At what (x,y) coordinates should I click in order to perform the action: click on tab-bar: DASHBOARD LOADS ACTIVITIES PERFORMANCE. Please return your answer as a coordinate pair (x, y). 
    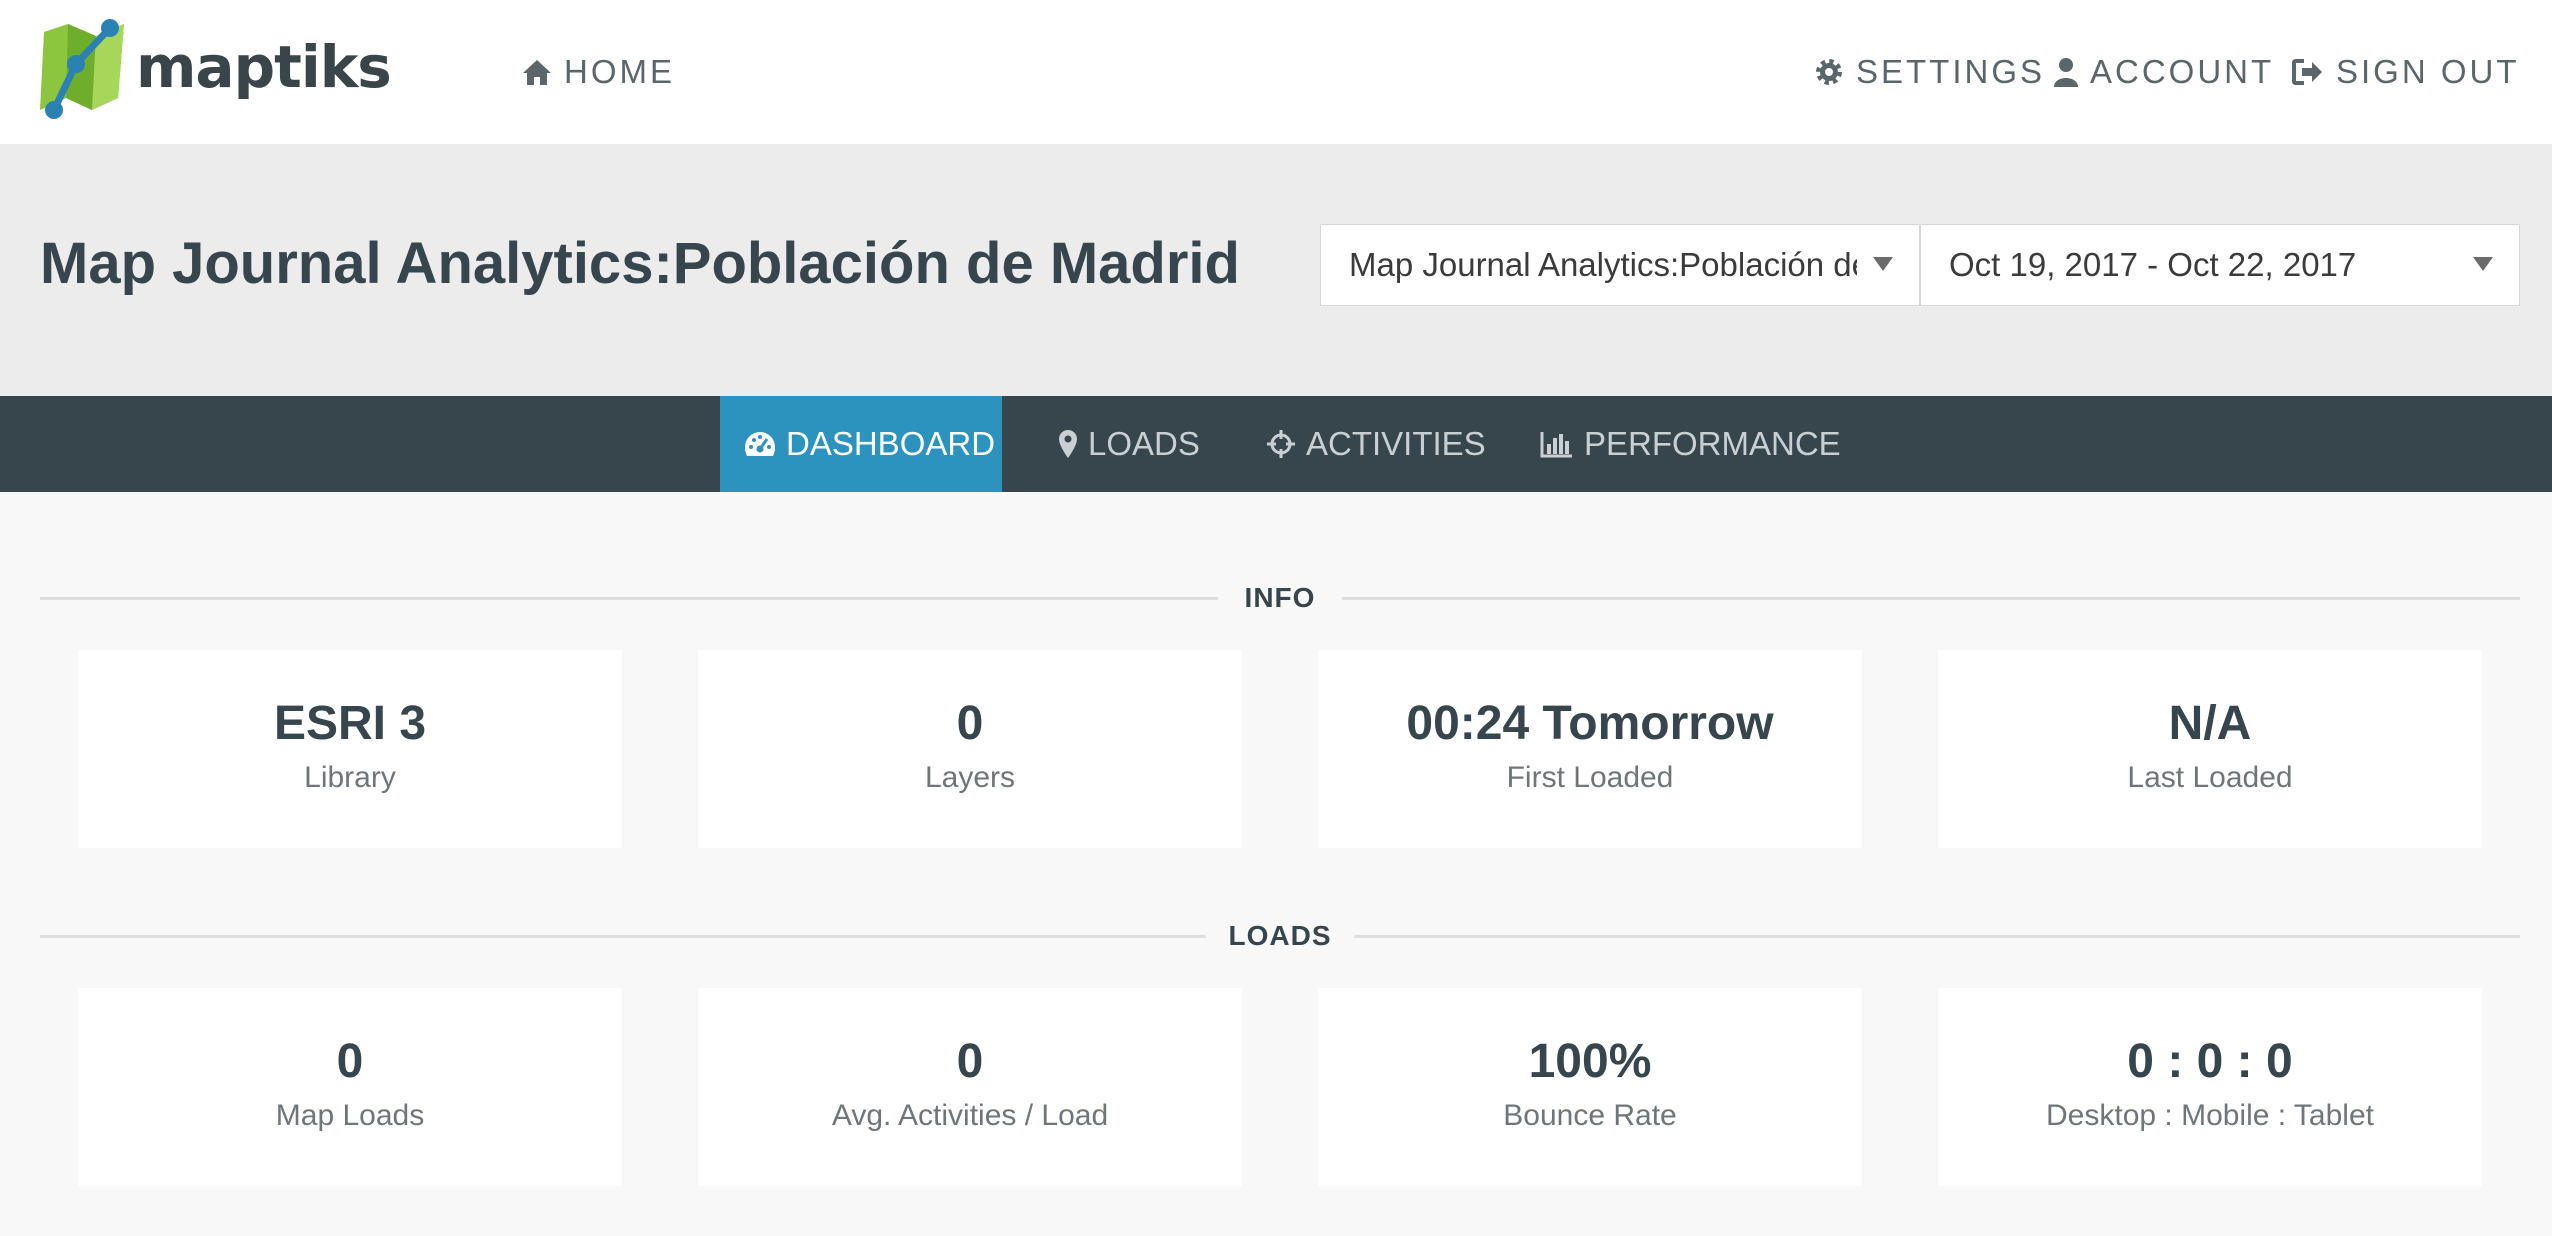
    Looking at the image, I should click on (1276, 444).